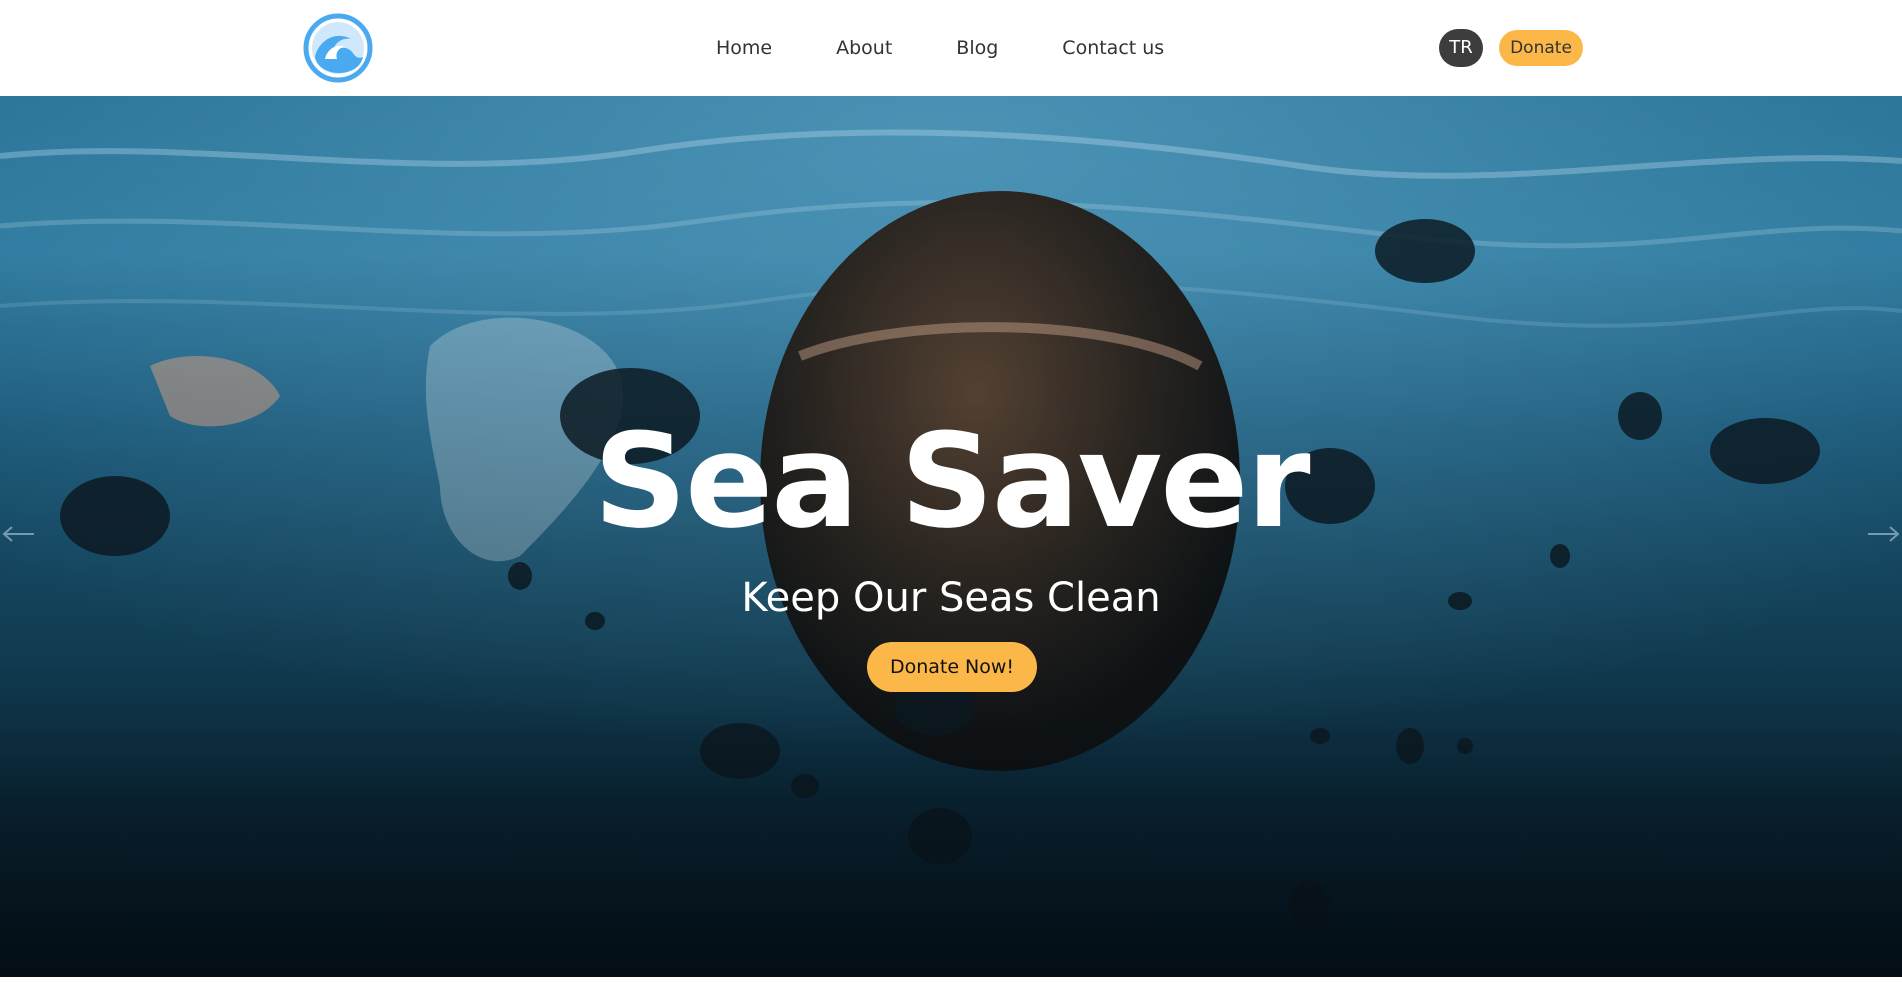 The height and width of the screenshot is (997, 1902). What do you see at coordinates (977, 48) in the screenshot?
I see `nav-blog-link: Blog` at bounding box center [977, 48].